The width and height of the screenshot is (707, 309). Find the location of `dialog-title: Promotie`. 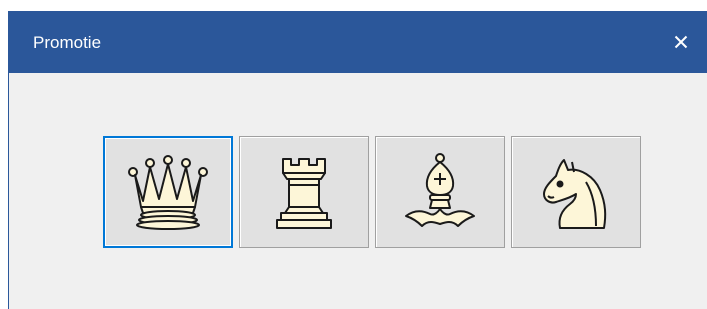

dialog-title: Promotie is located at coordinates (67, 42).